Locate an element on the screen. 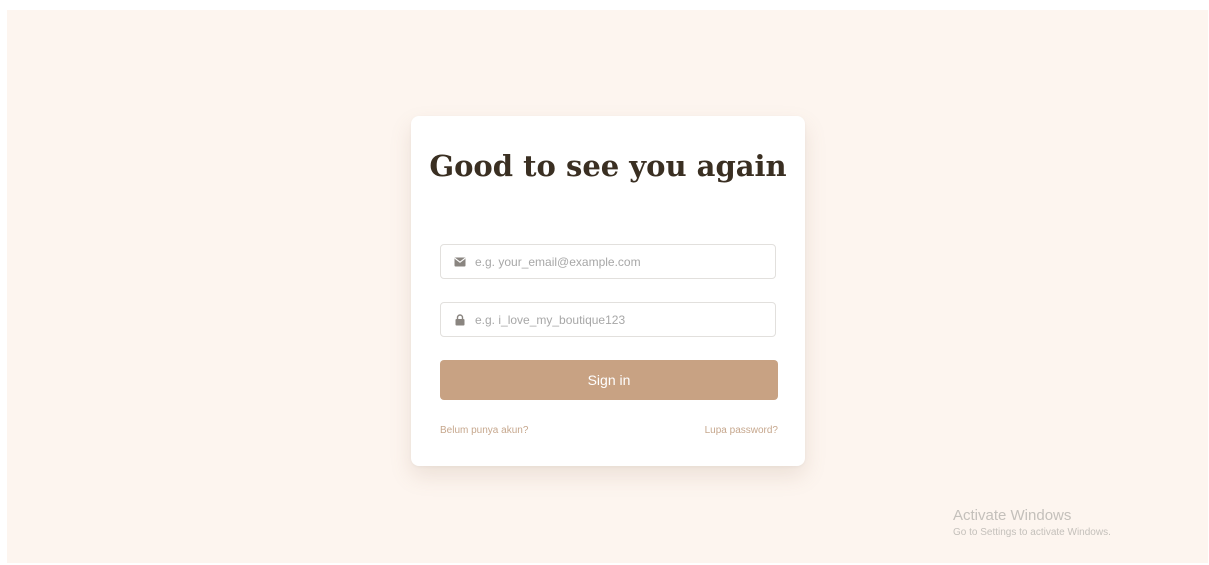  lock-icon is located at coordinates (460, 320).